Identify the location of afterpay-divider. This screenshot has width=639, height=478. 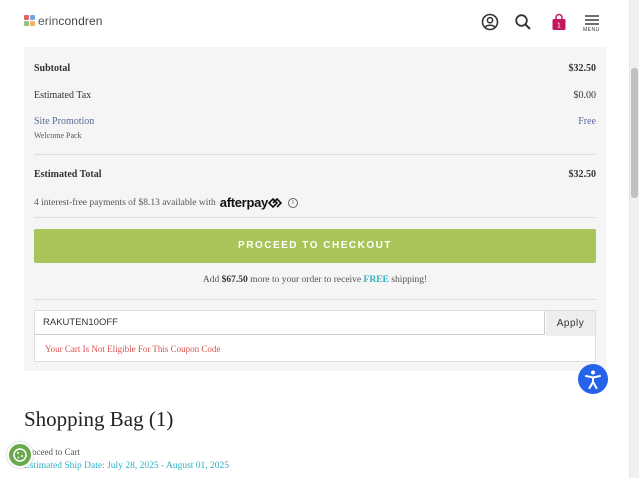
(315, 217).